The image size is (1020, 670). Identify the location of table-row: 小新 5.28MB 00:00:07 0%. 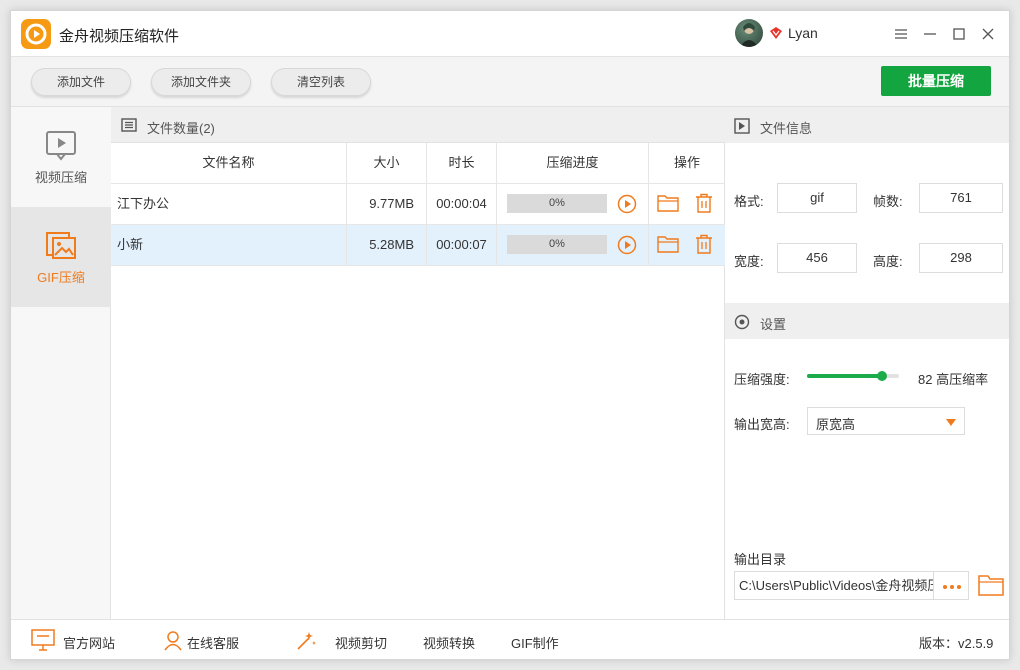
(418, 245).